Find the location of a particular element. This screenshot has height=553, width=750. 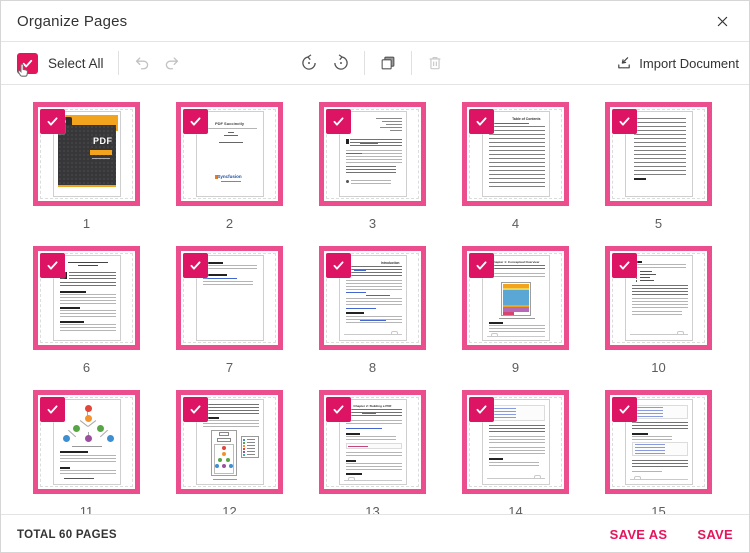

save-button: SAVE is located at coordinates (715, 534).